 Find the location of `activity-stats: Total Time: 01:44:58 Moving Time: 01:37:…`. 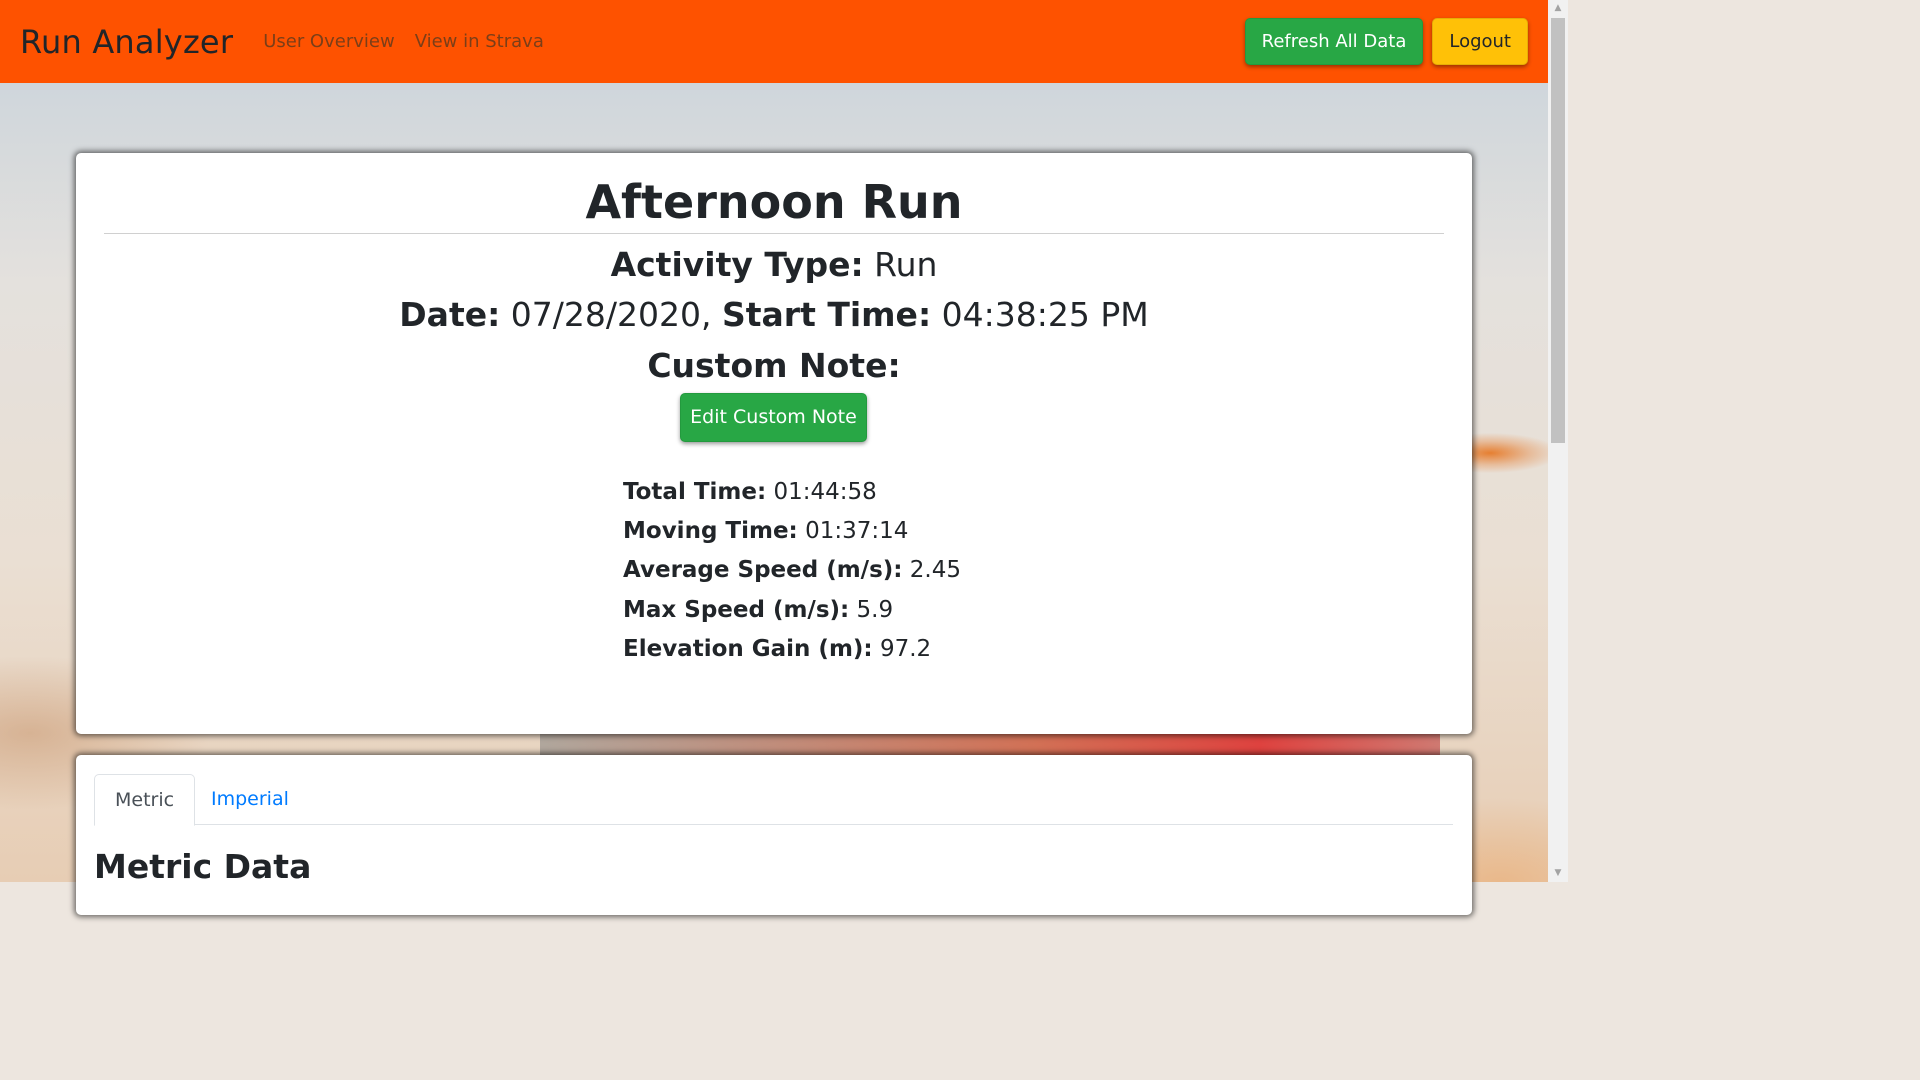

activity-stats: Total Time: 01:44:58 Moving Time: 01:37:… is located at coordinates (792, 577).